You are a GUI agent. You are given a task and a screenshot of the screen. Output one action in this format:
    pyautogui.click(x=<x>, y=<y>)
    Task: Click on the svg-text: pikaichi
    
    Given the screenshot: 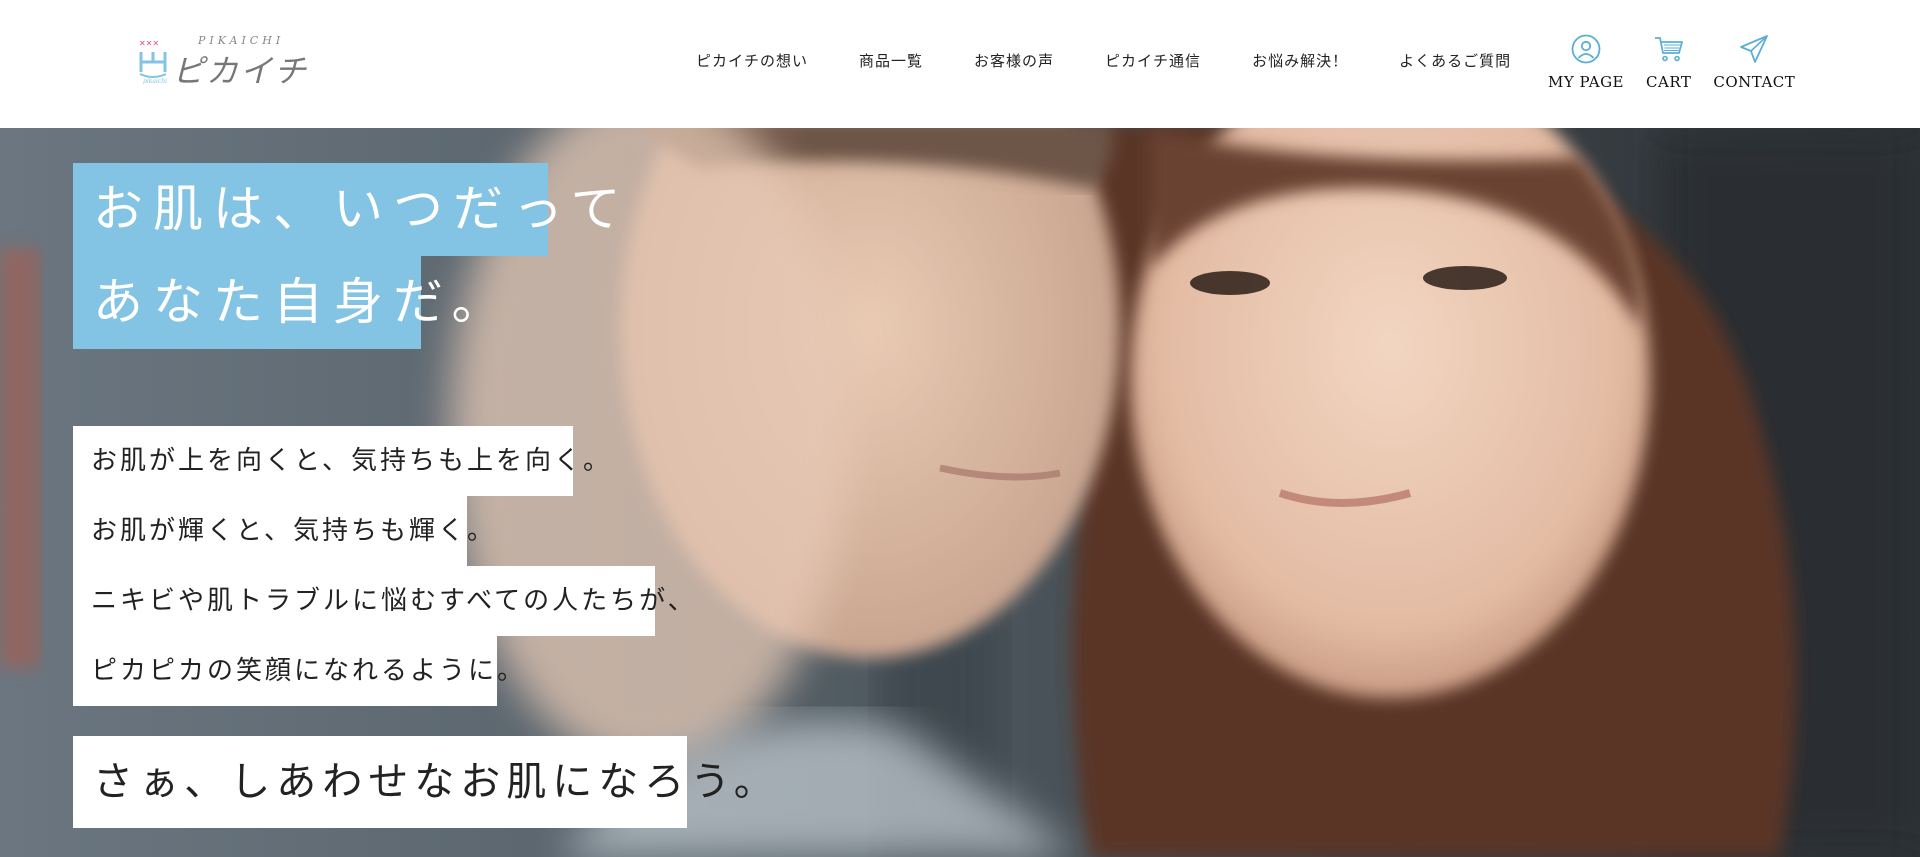 What is the action you would take?
    pyautogui.click(x=155, y=81)
    